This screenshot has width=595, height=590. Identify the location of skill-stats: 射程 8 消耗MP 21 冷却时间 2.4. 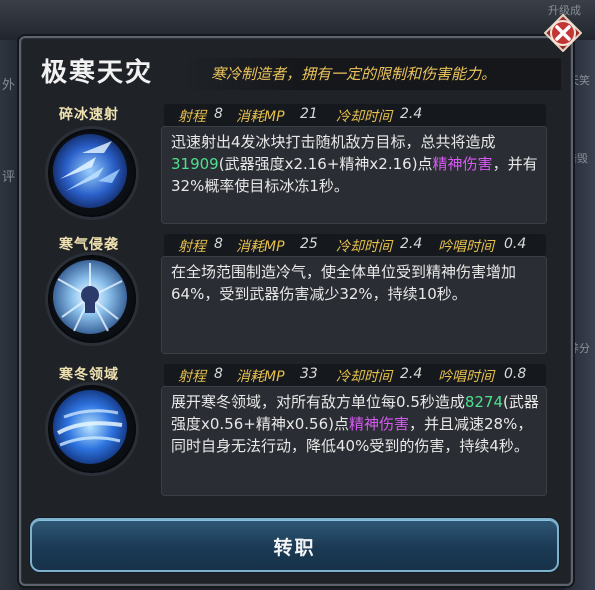
(355, 115).